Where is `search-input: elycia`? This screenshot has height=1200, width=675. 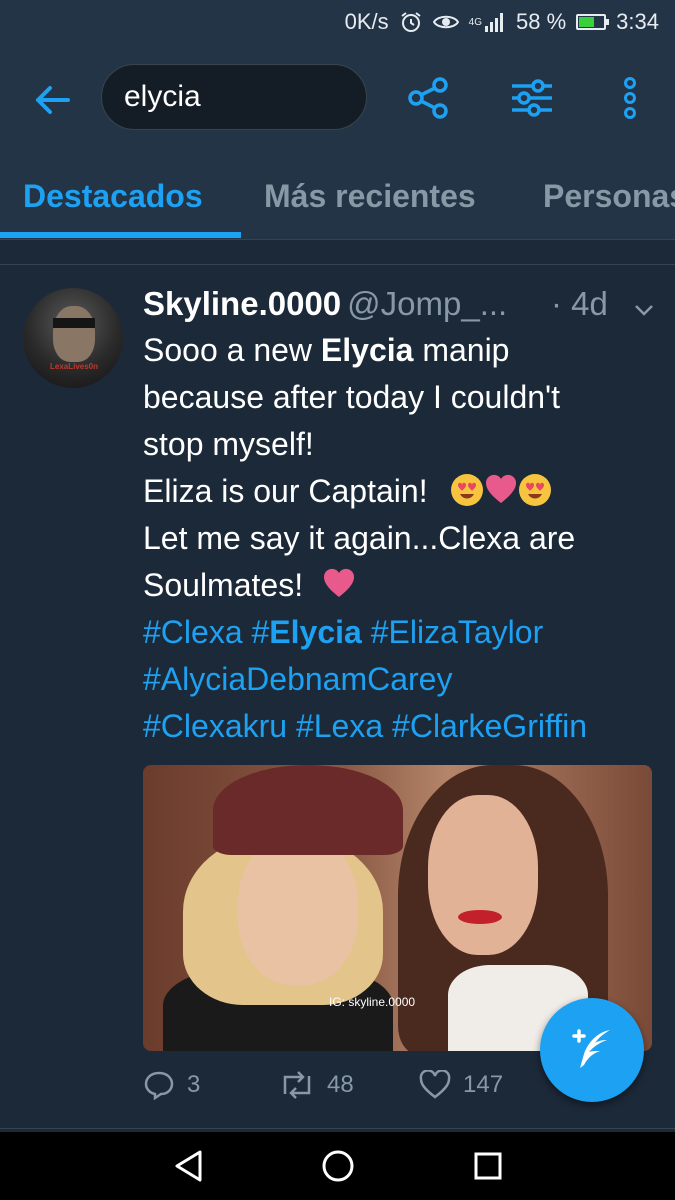
search-input: elycia is located at coordinates (234, 97).